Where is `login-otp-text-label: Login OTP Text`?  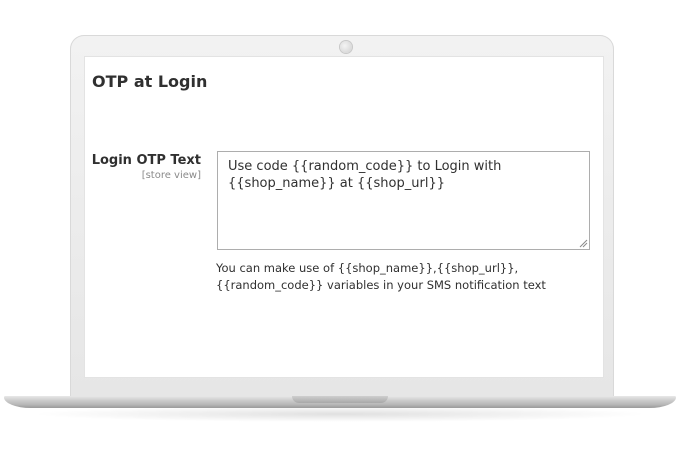
login-otp-text-label: Login OTP Text is located at coordinates (146, 160).